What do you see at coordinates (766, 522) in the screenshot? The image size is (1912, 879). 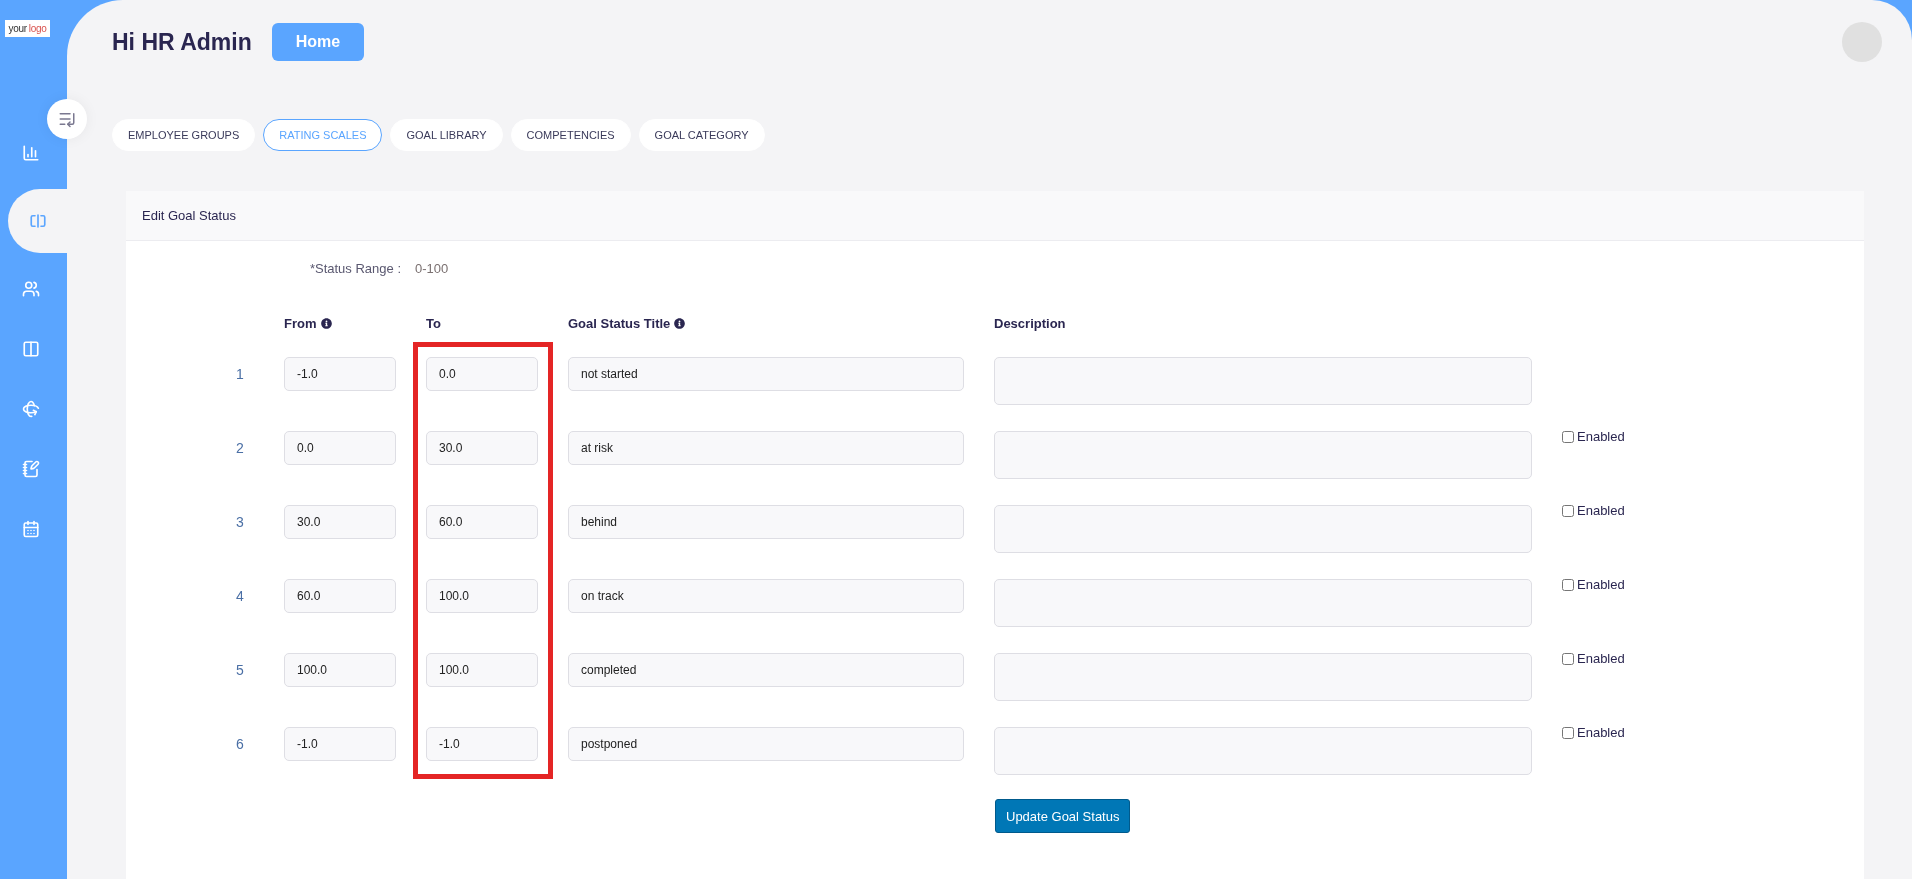 I see `title-field: behind` at bounding box center [766, 522].